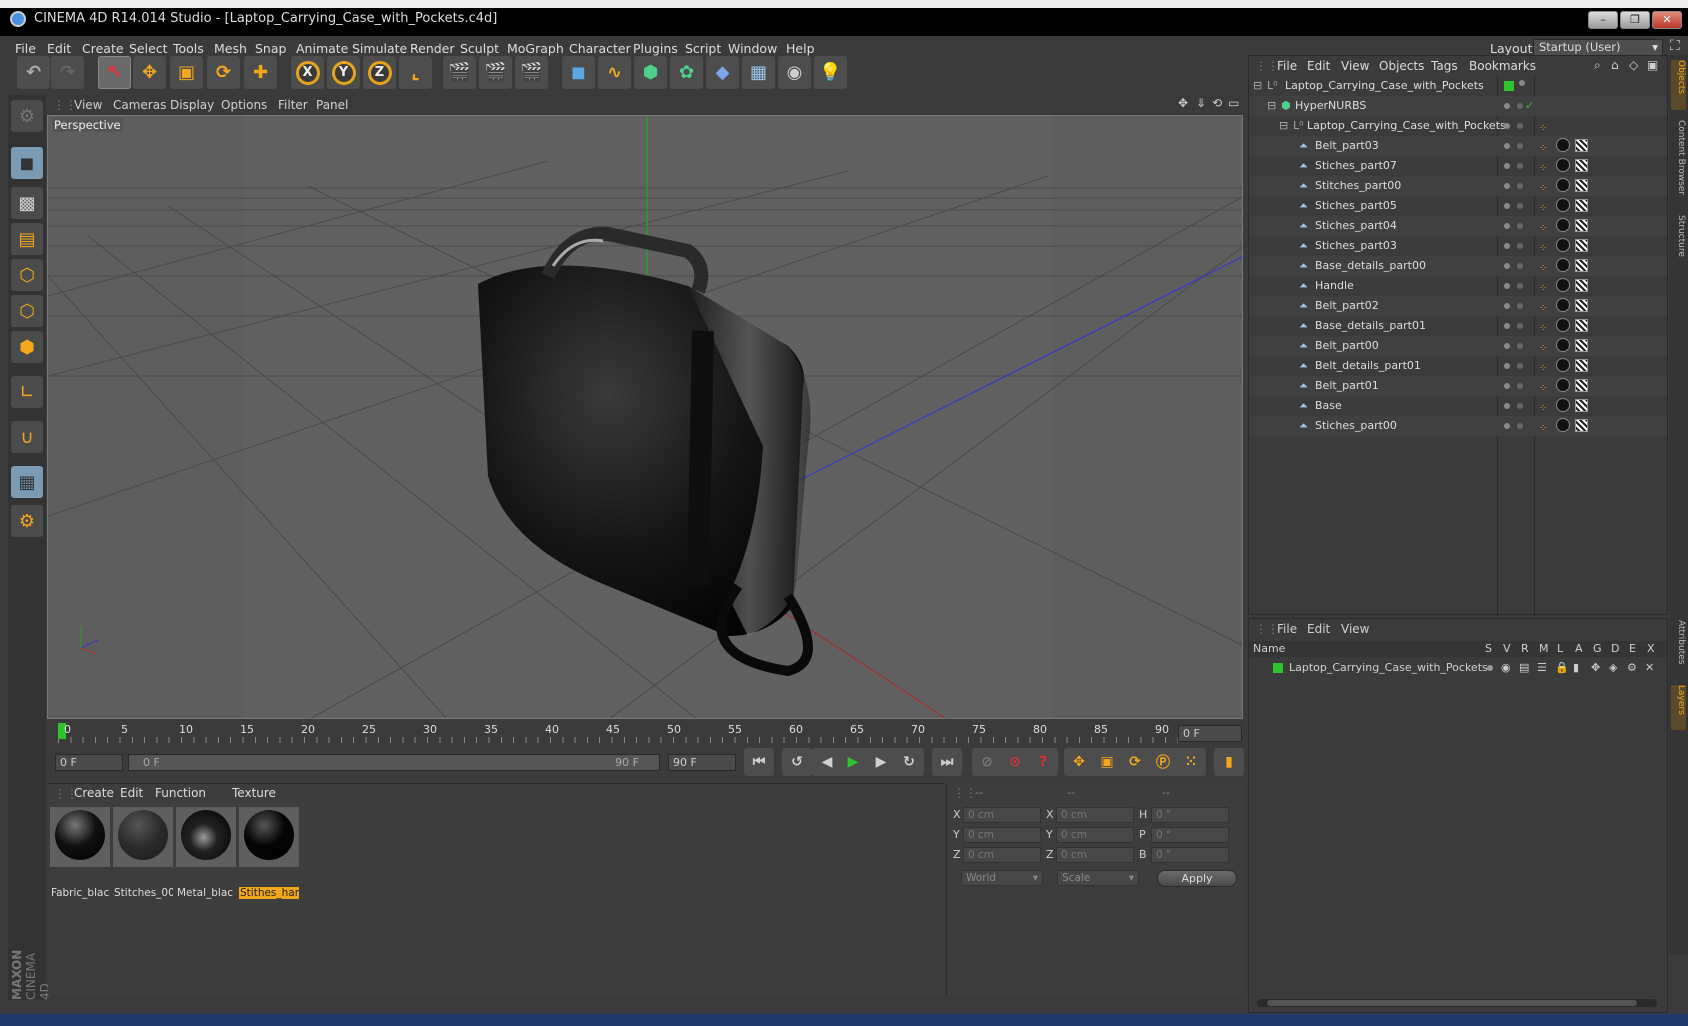  I want to click on expression-icon: ⚙, so click(1632, 668).